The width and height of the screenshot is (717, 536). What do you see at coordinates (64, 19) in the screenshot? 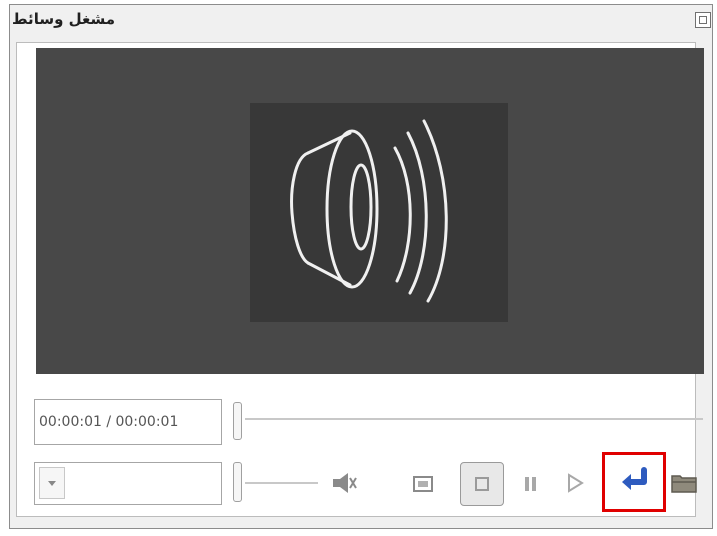
I see `window-title: مشغل وسائط` at bounding box center [64, 19].